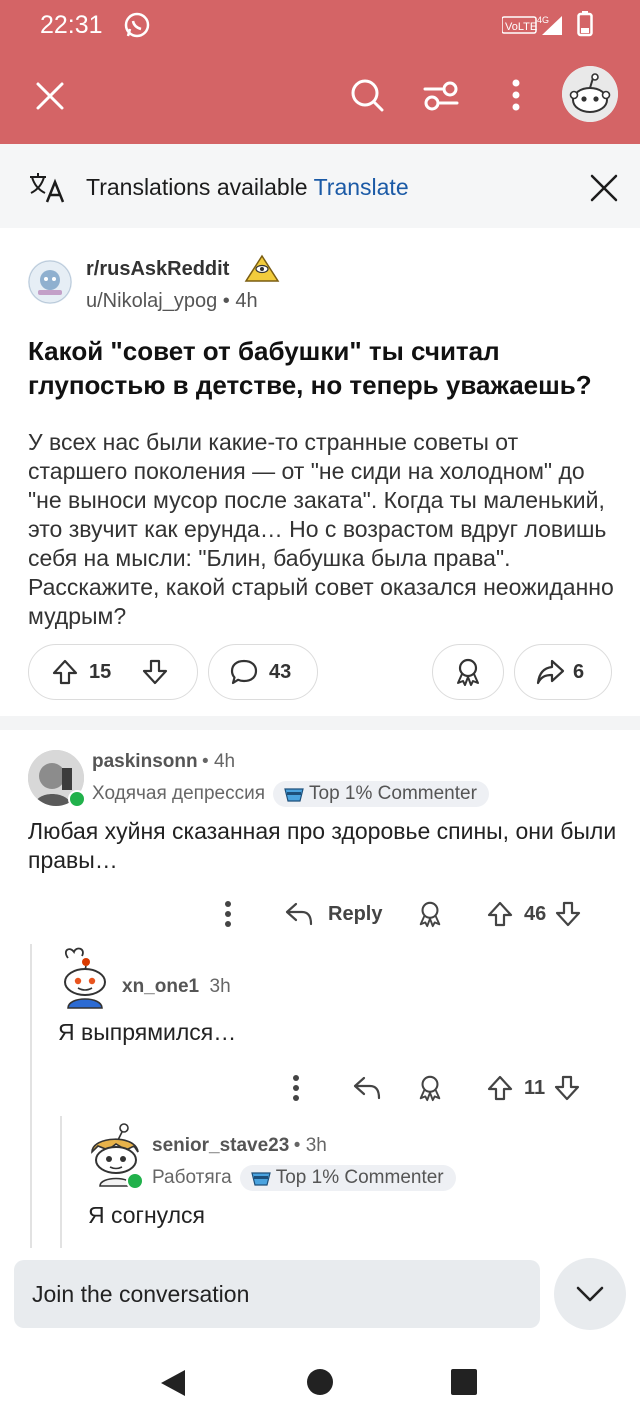 The width and height of the screenshot is (640, 1423). What do you see at coordinates (160, 986) in the screenshot?
I see `comment-username: xn_one1` at bounding box center [160, 986].